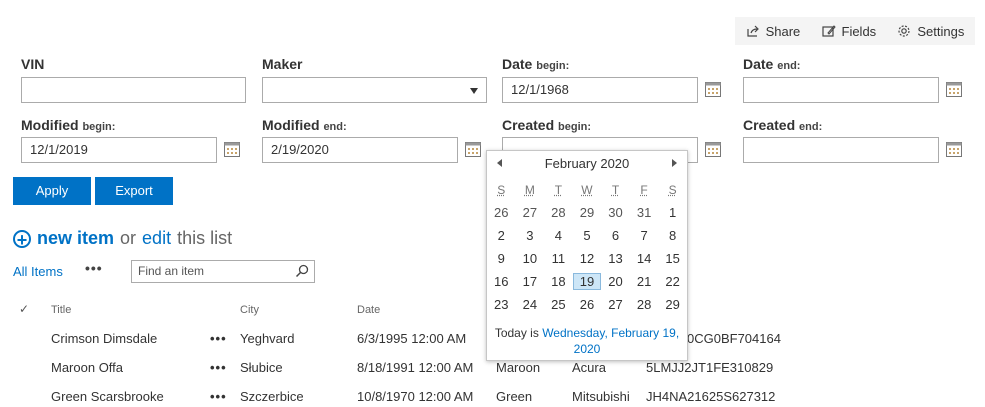 This screenshot has width=985, height=407. I want to click on calendar-day: 22, so click(672, 281).